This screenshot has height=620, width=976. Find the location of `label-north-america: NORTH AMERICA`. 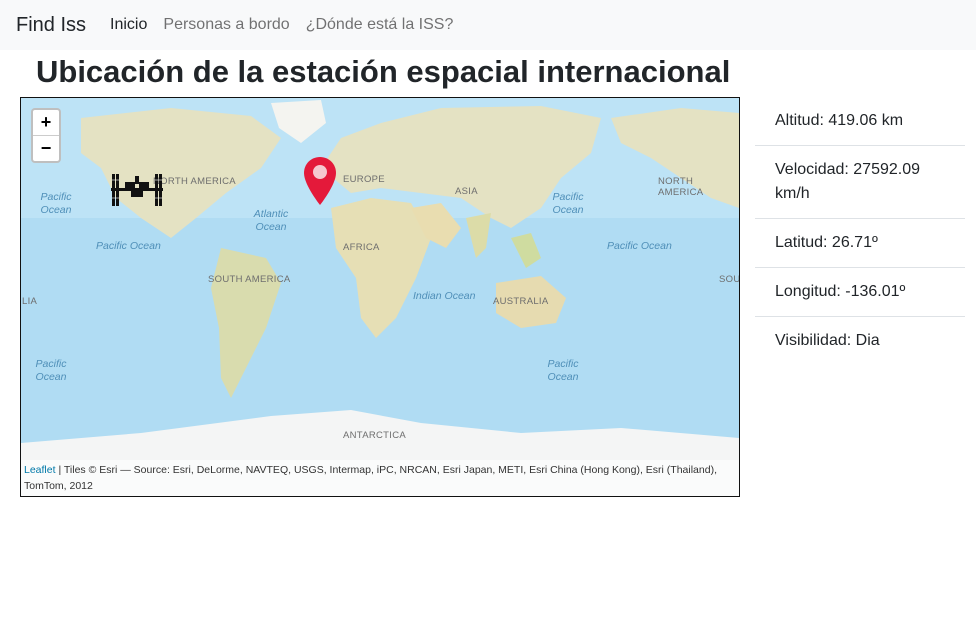

label-north-america: NORTH AMERICA is located at coordinates (194, 181).